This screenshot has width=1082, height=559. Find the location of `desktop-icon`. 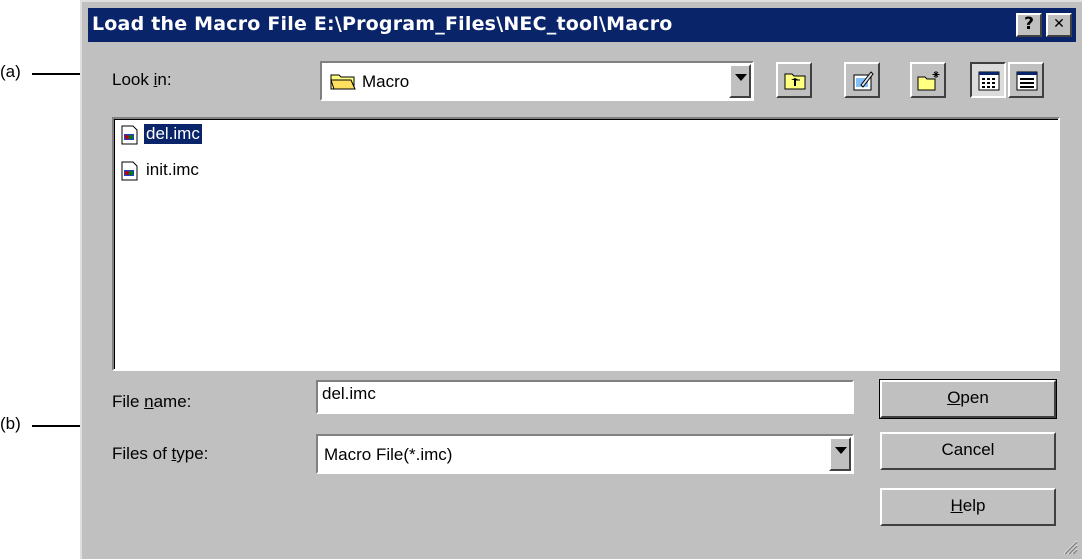

desktop-icon is located at coordinates (863, 81).